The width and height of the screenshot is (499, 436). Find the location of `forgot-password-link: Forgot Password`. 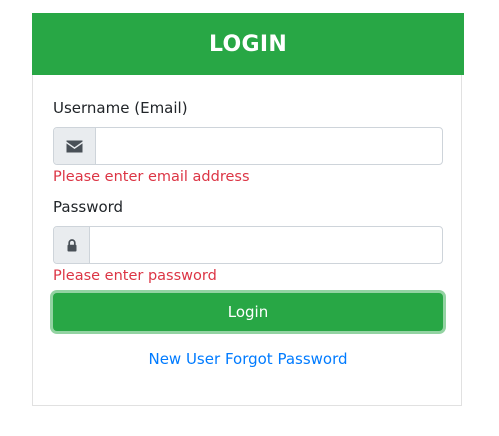

forgot-password-link: Forgot Password is located at coordinates (286, 359).